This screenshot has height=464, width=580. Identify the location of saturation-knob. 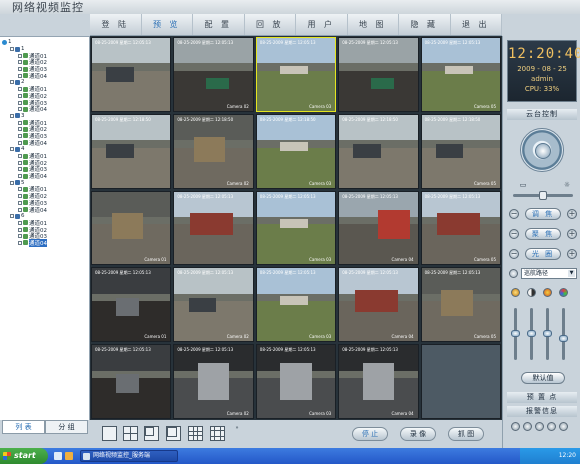
(547, 333).